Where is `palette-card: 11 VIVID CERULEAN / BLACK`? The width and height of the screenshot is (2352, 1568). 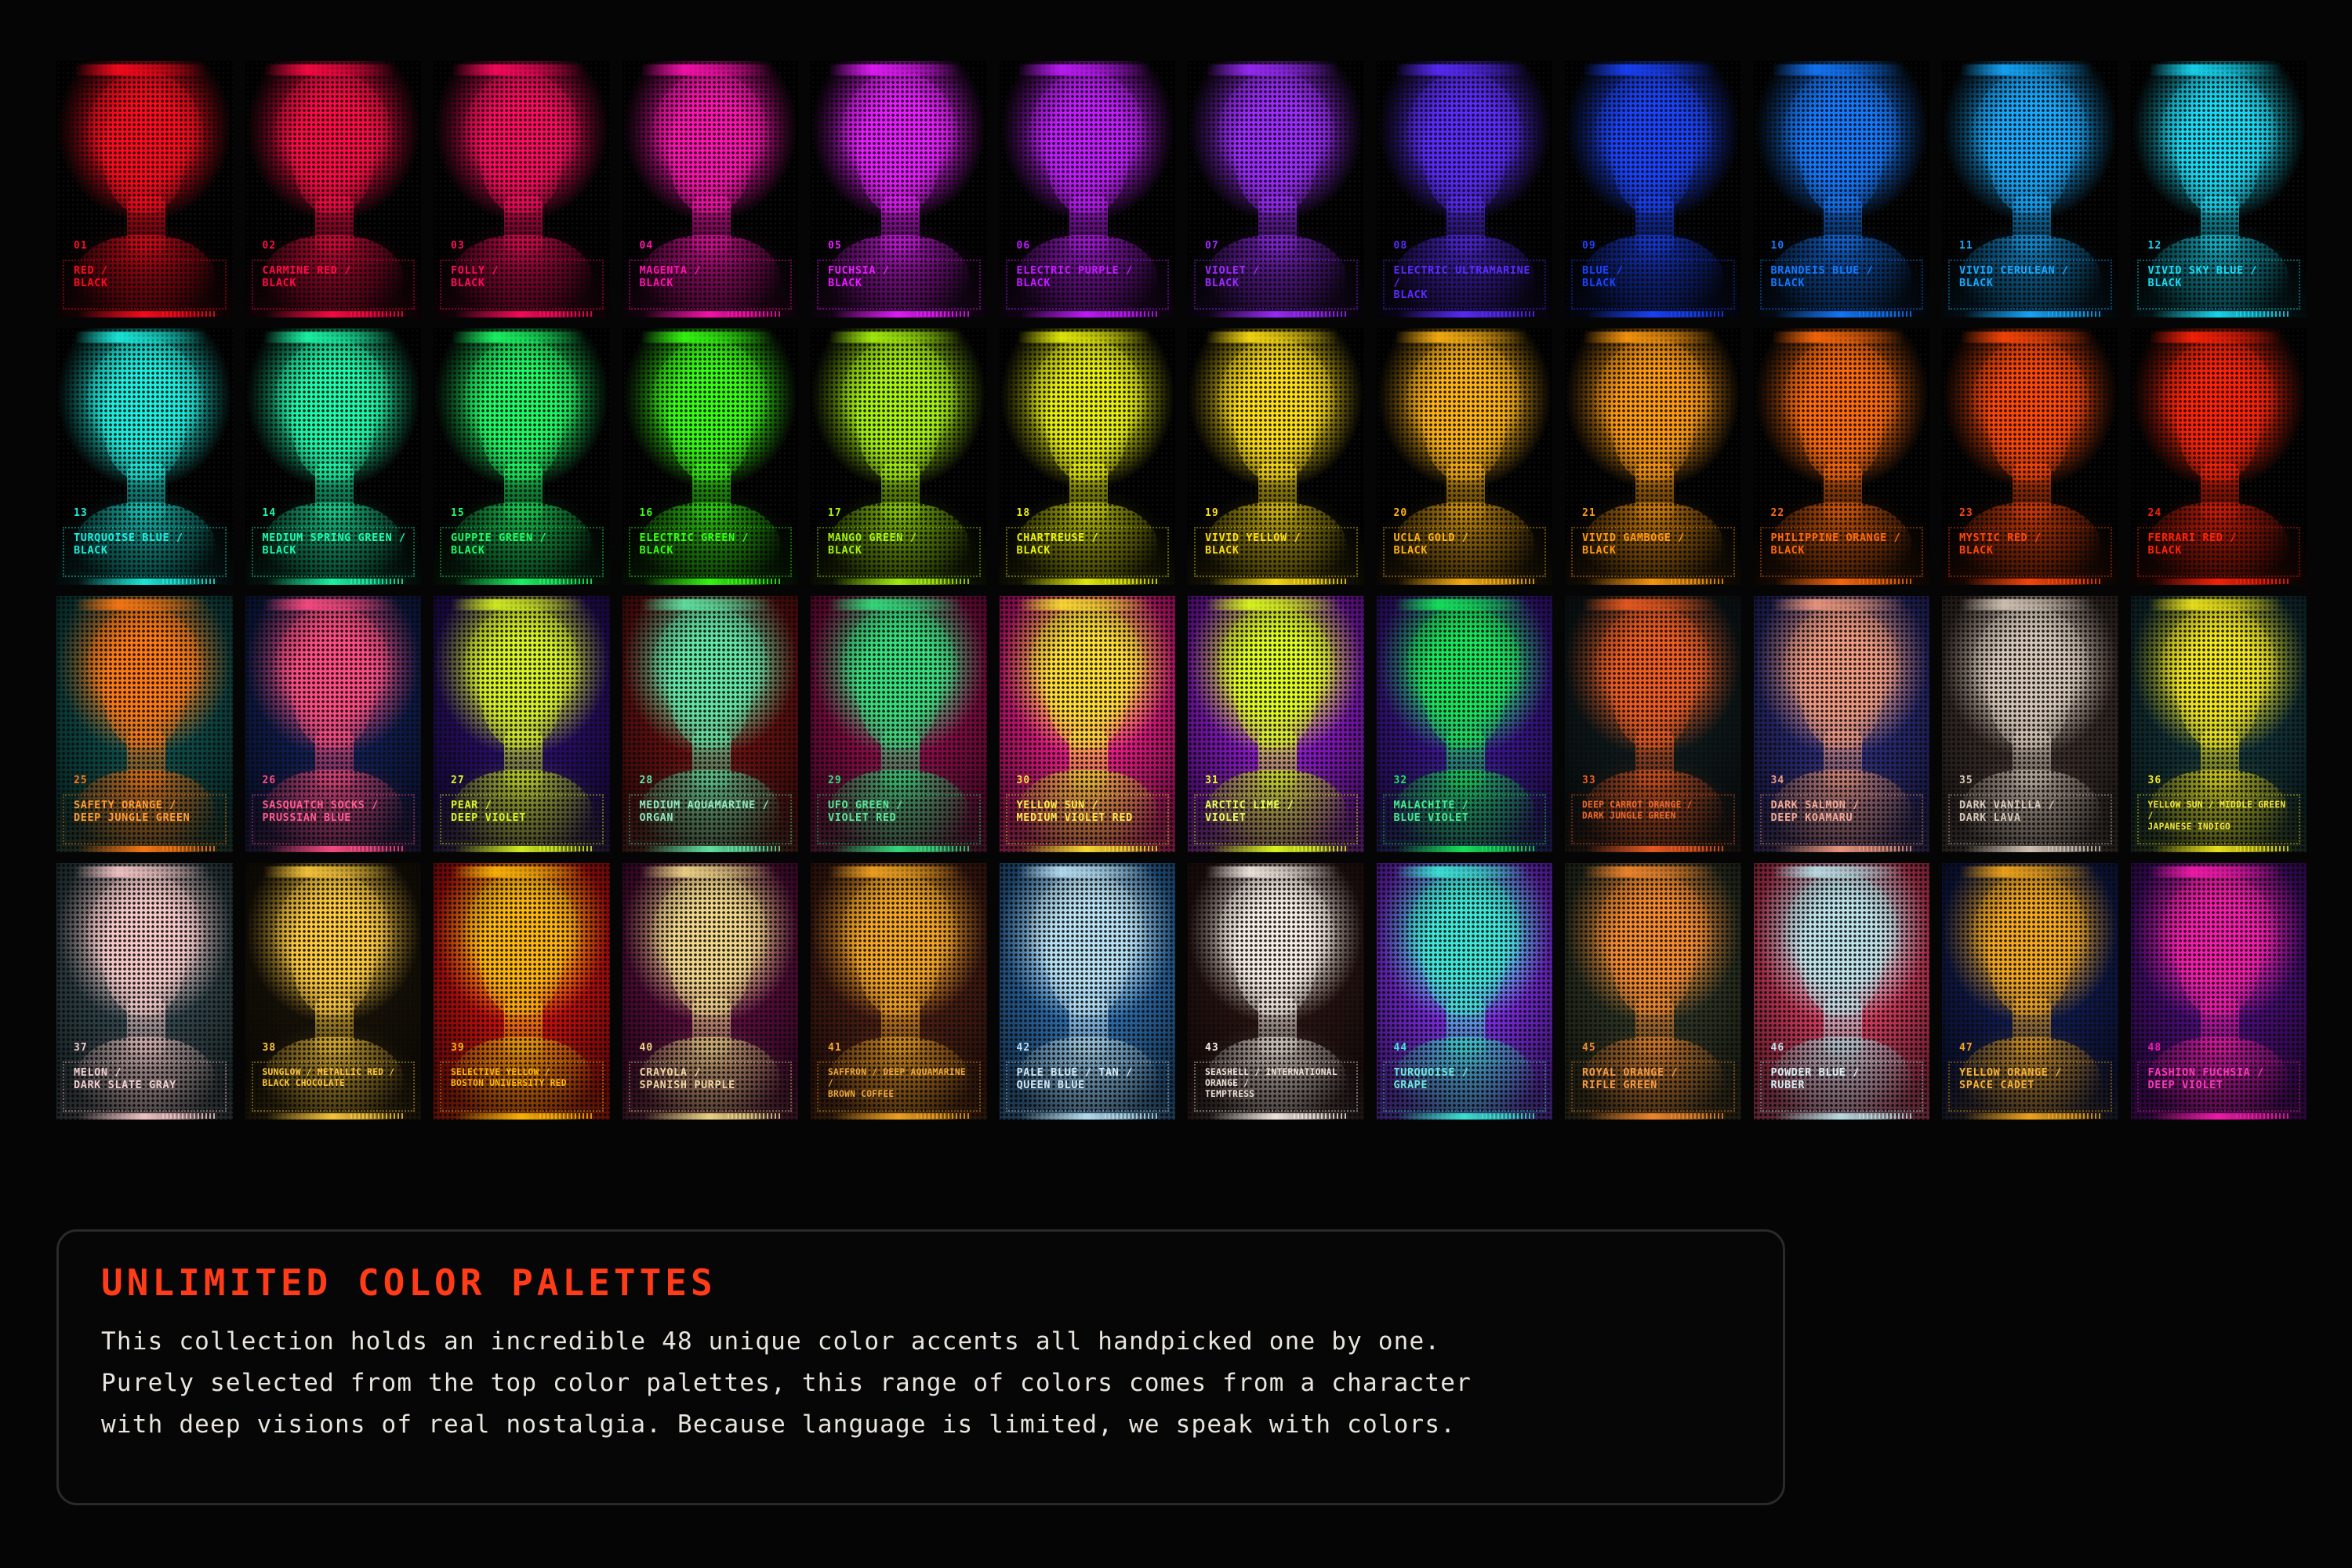
palette-card: 11 VIVID CERULEAN / BLACK is located at coordinates (2030, 189).